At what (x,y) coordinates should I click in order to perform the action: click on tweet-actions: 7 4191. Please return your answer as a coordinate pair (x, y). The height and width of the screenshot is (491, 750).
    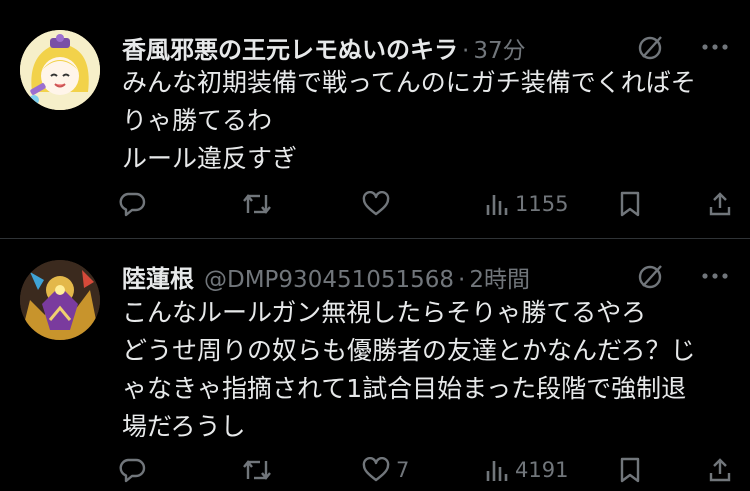
    Looking at the image, I should click on (426, 470).